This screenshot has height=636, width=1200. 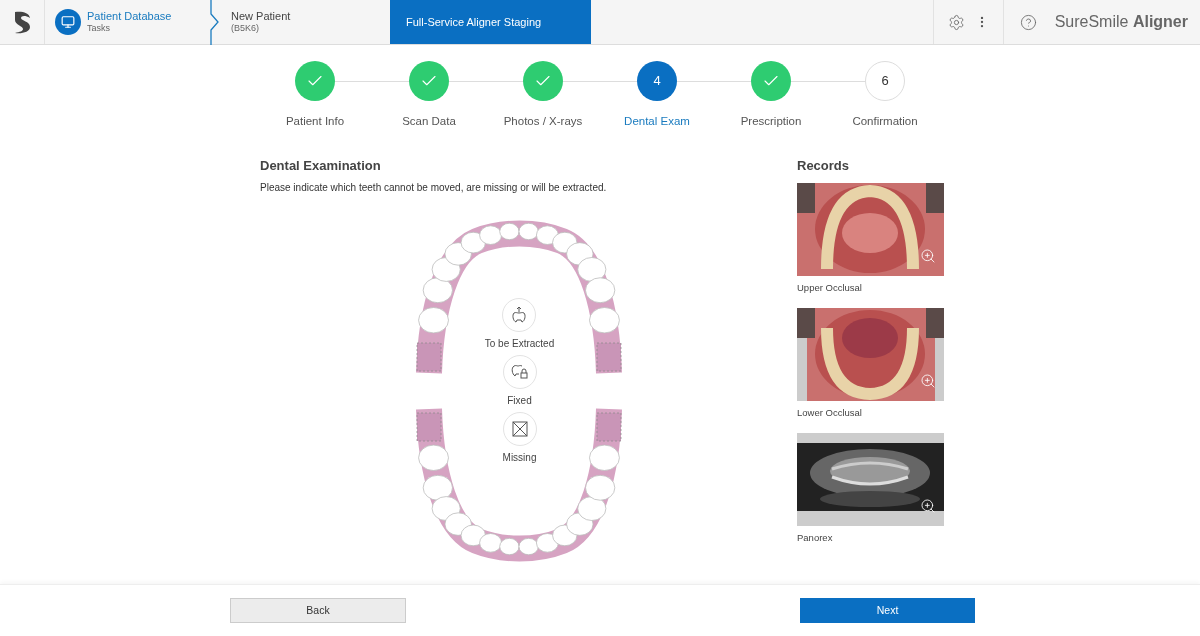 What do you see at coordinates (830, 413) in the screenshot?
I see `record-caption: Lower Occlusal` at bounding box center [830, 413].